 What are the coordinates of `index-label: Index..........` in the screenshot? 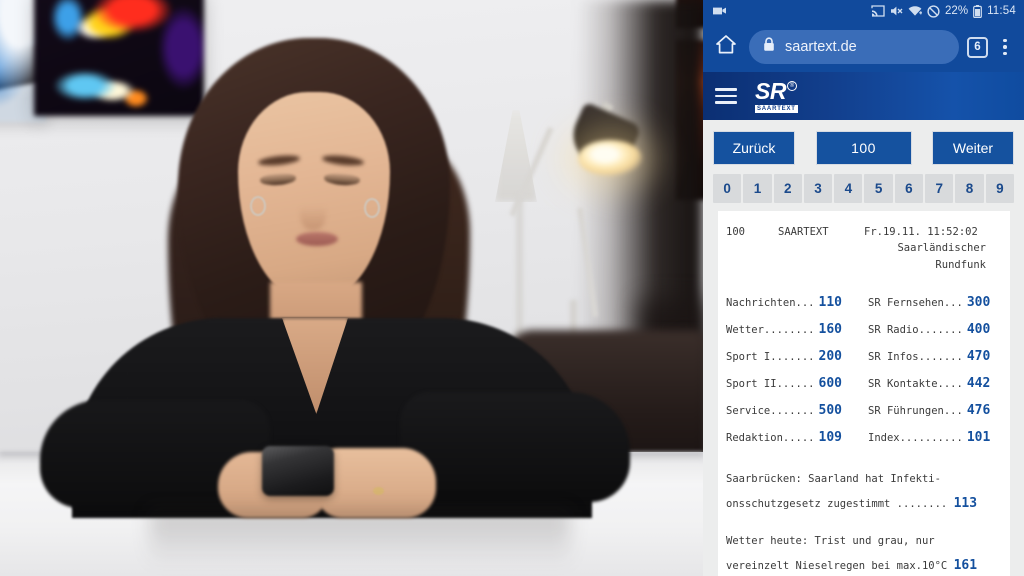 It's located at (915, 437).